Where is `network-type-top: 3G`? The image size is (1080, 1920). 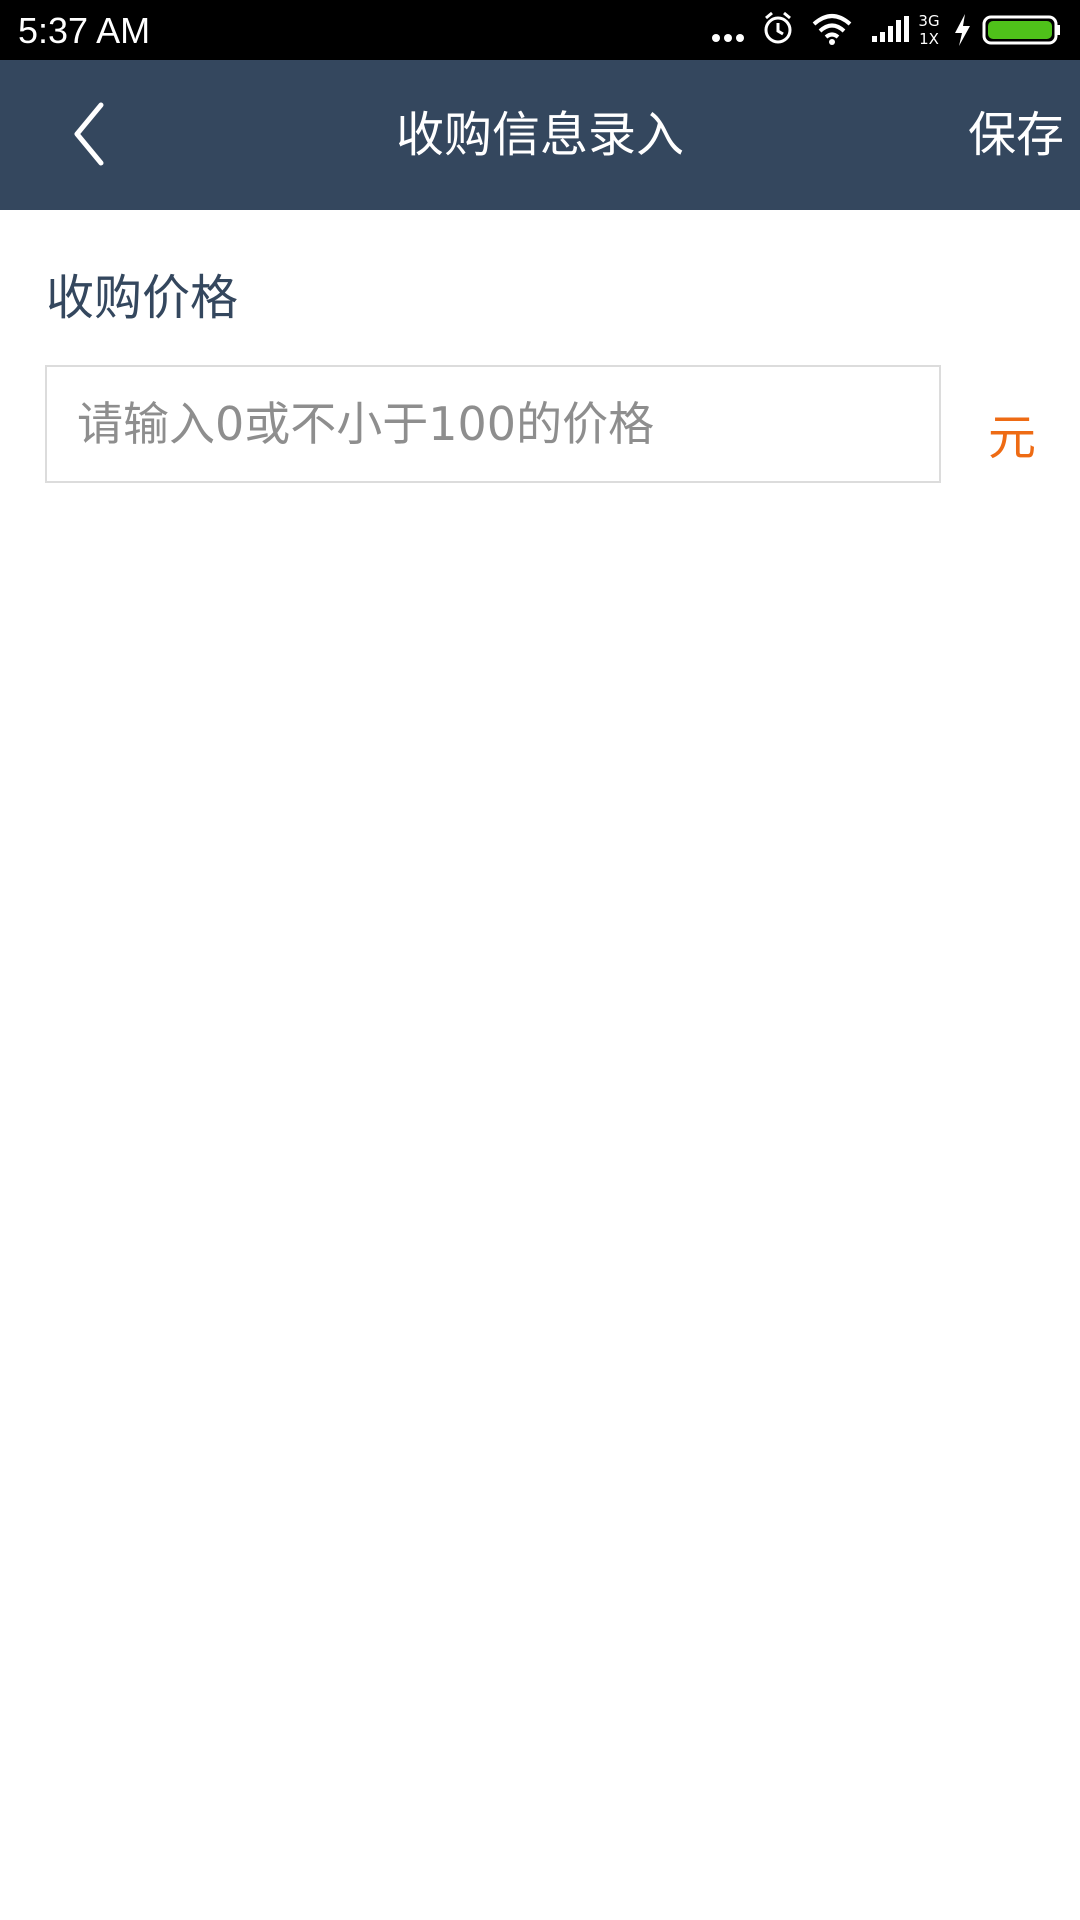 network-type-top: 3G is located at coordinates (929, 21).